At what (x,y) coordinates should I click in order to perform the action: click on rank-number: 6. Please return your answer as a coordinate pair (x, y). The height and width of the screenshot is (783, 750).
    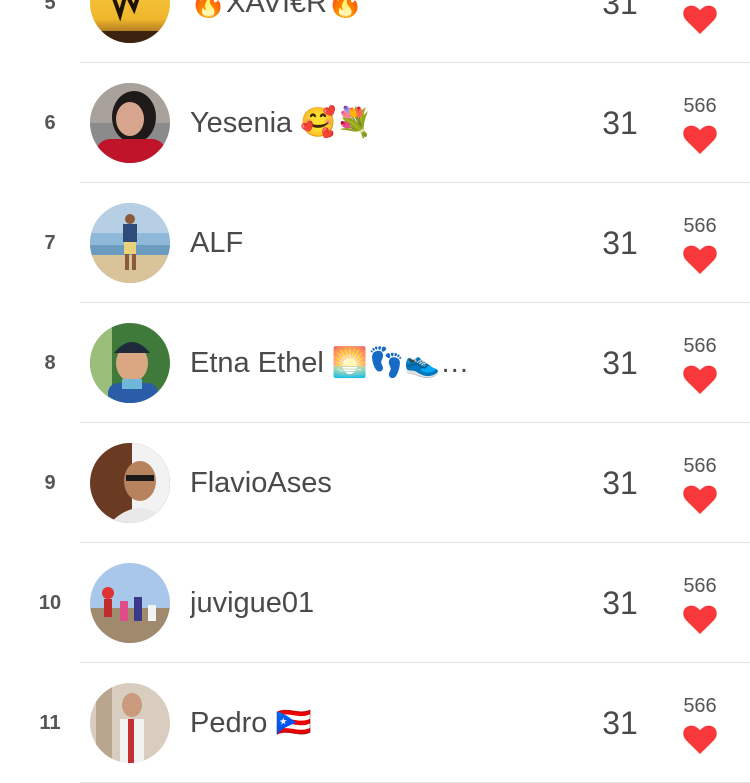
    Looking at the image, I should click on (50, 123).